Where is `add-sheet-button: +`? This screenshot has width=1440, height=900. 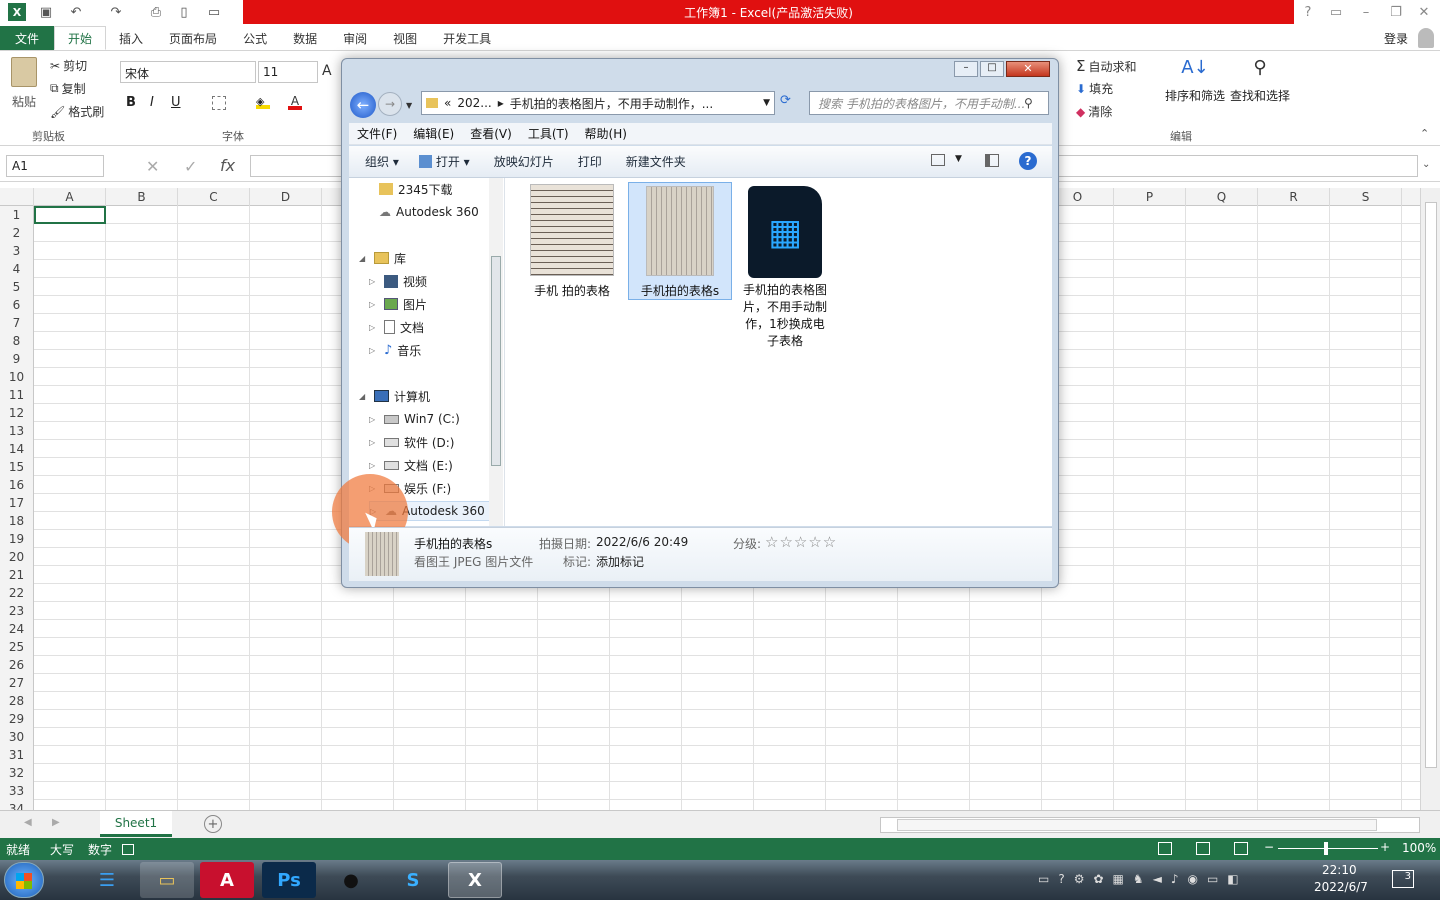
add-sheet-button: + is located at coordinates (213, 824).